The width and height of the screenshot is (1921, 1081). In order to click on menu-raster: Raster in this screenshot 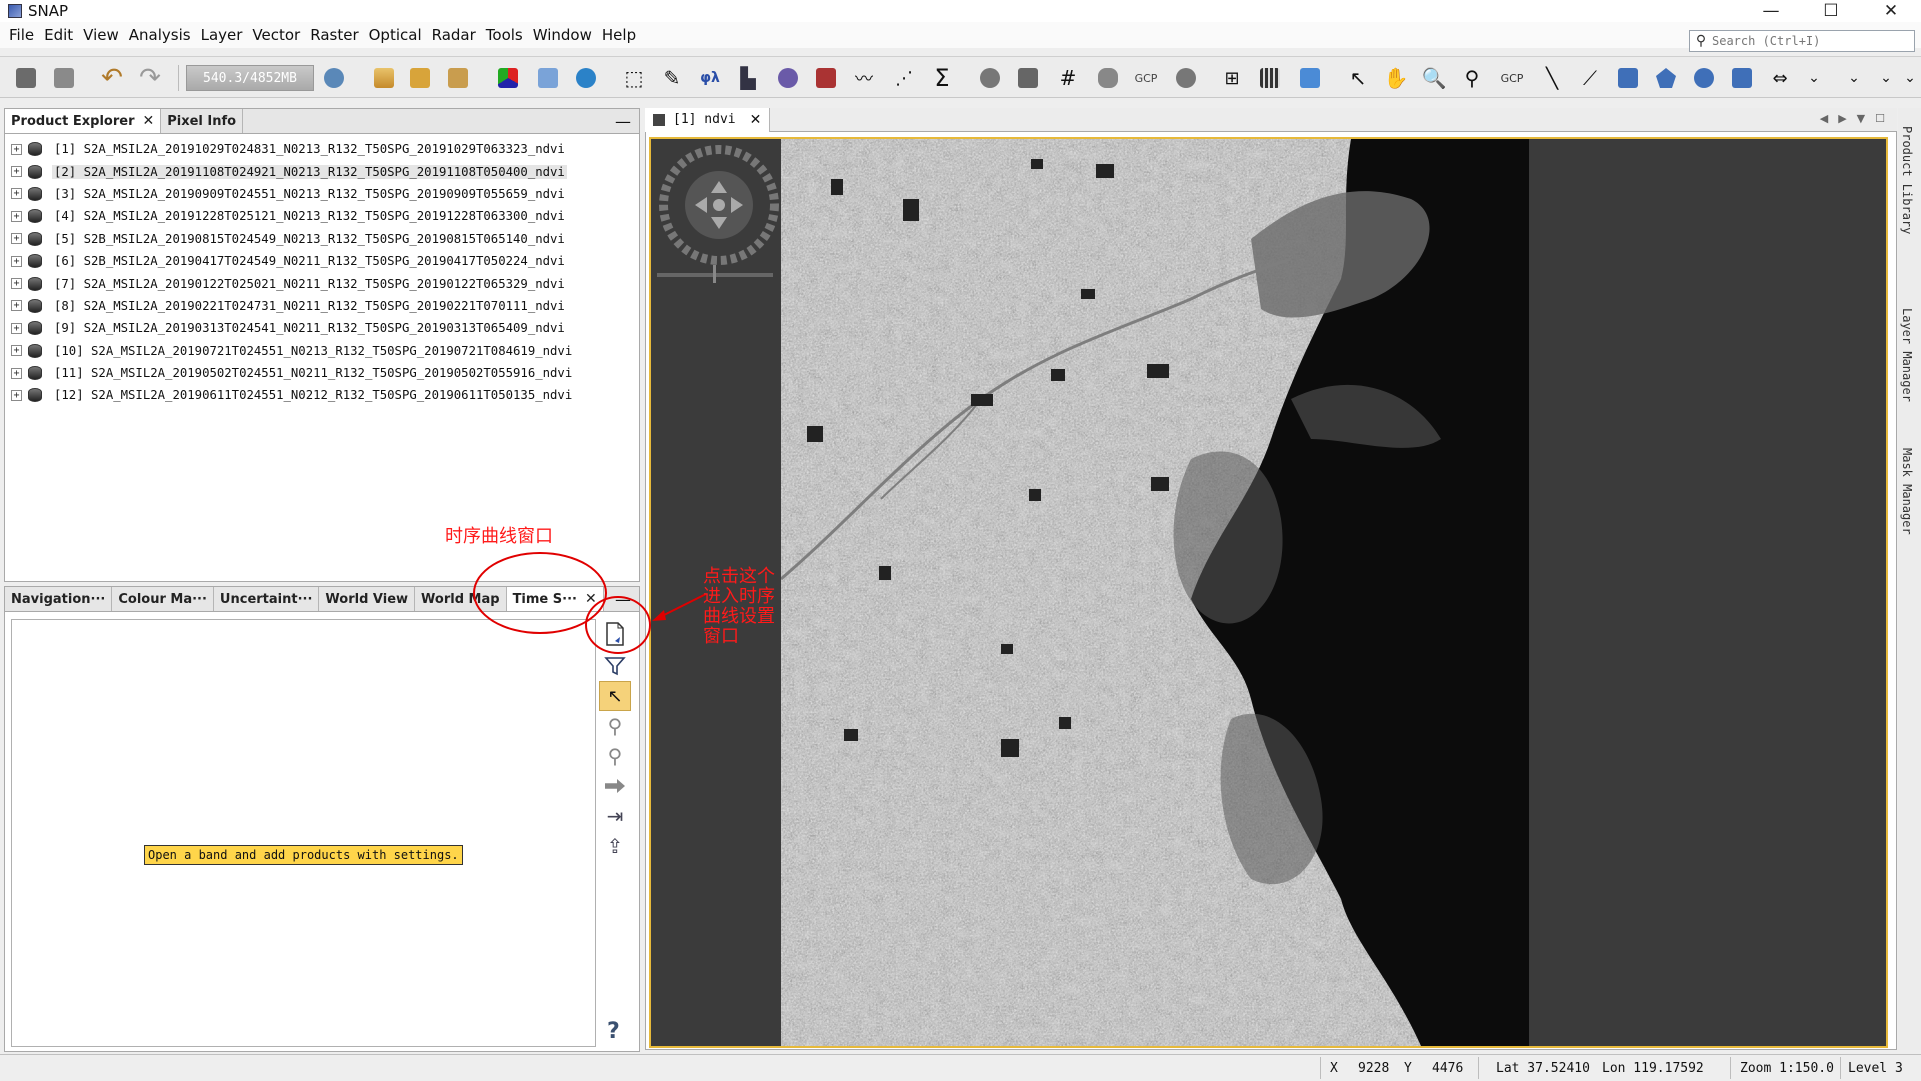, I will do `click(334, 35)`.